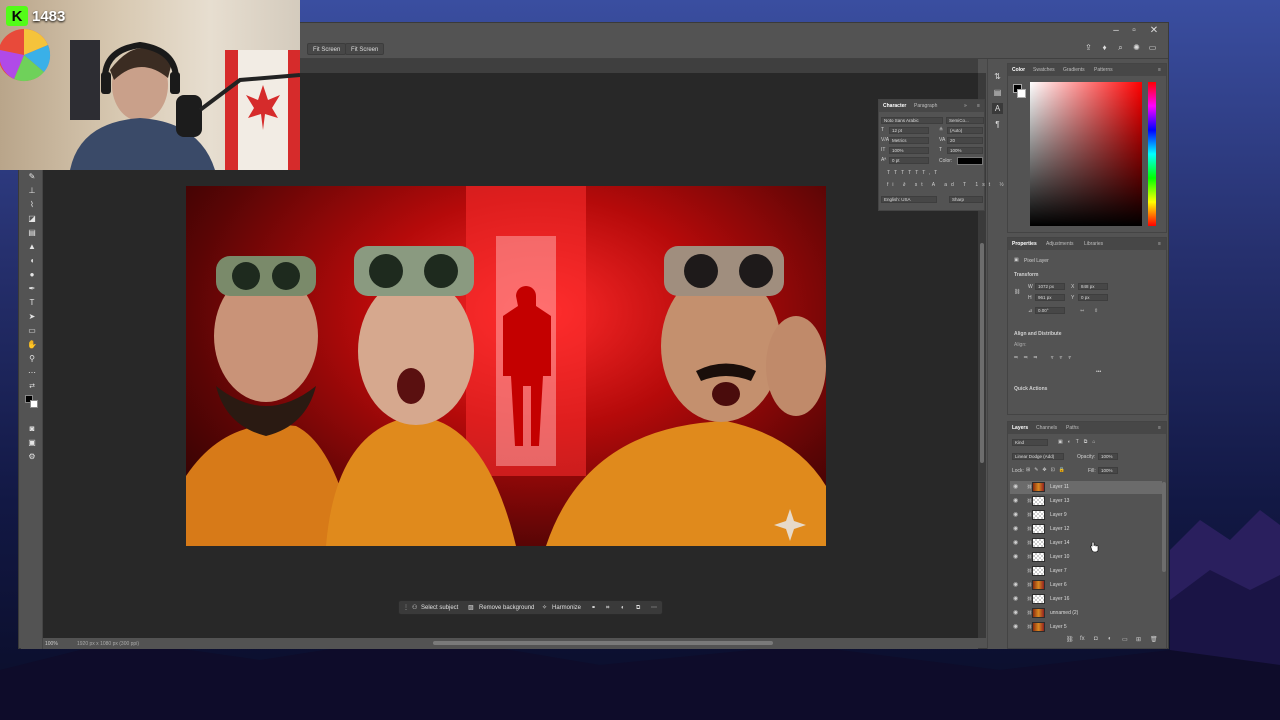 The image size is (1280, 720). What do you see at coordinates (1070, 639) in the screenshot?
I see `link-layers-icon: ⛓` at bounding box center [1070, 639].